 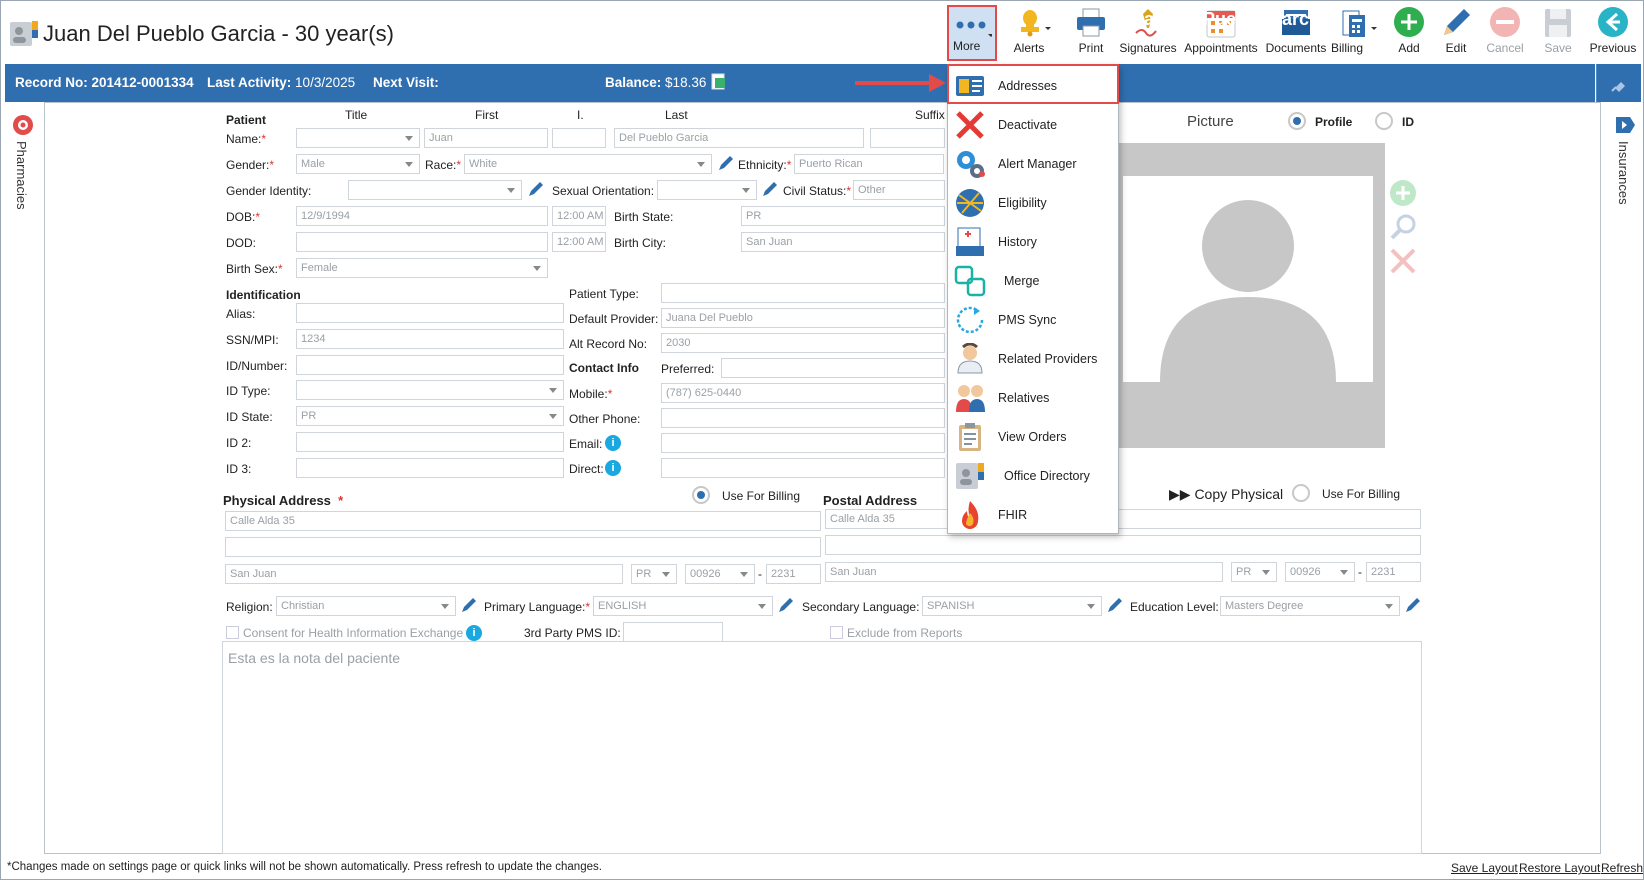 What do you see at coordinates (536, 189) in the screenshot?
I see `edit-gender-identity-pencil-icon` at bounding box center [536, 189].